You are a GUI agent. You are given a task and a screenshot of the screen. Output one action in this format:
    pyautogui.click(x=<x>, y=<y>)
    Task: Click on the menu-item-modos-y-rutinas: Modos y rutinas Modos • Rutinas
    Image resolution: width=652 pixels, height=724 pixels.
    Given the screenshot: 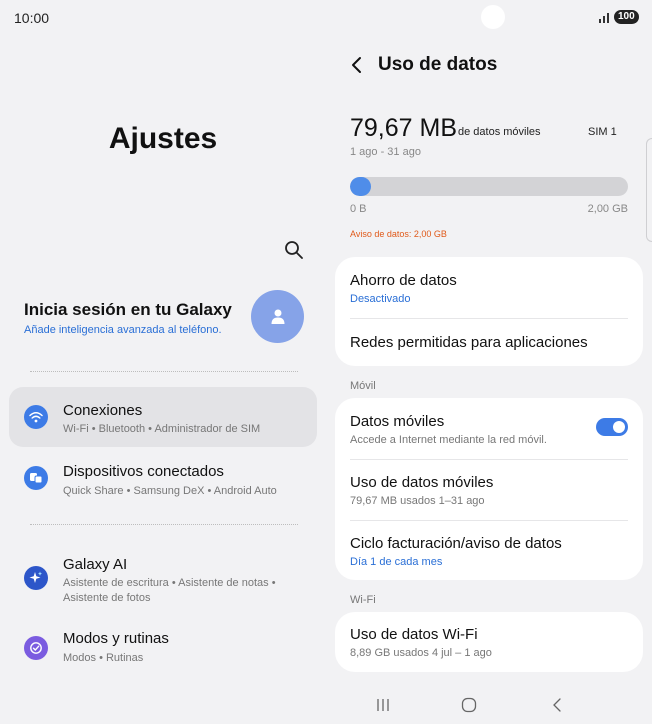 What is the action you would take?
    pyautogui.click(x=163, y=650)
    